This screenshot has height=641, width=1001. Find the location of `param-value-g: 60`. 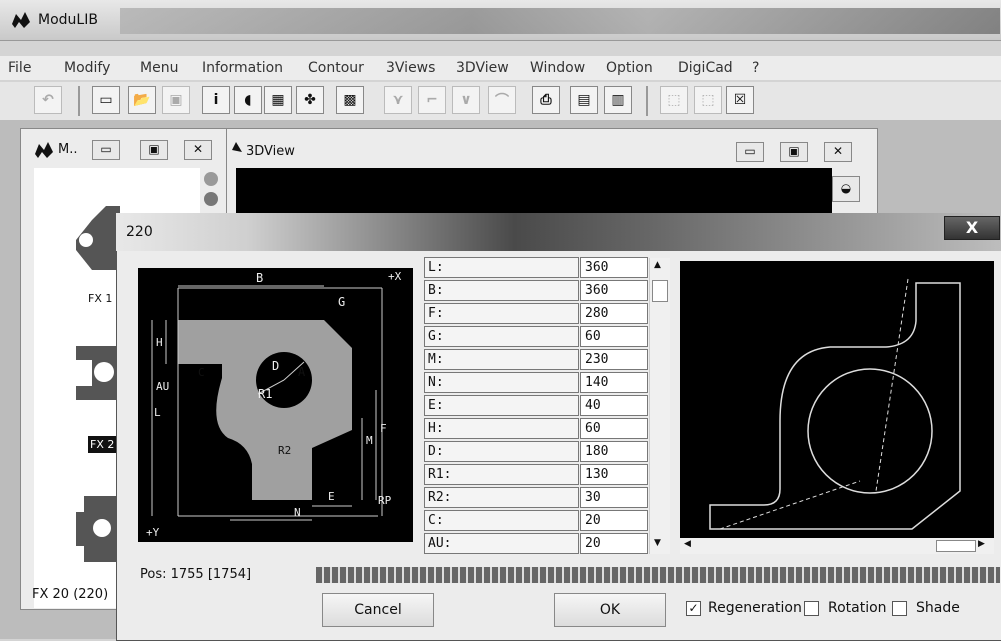

param-value-g: 60 is located at coordinates (614, 336).